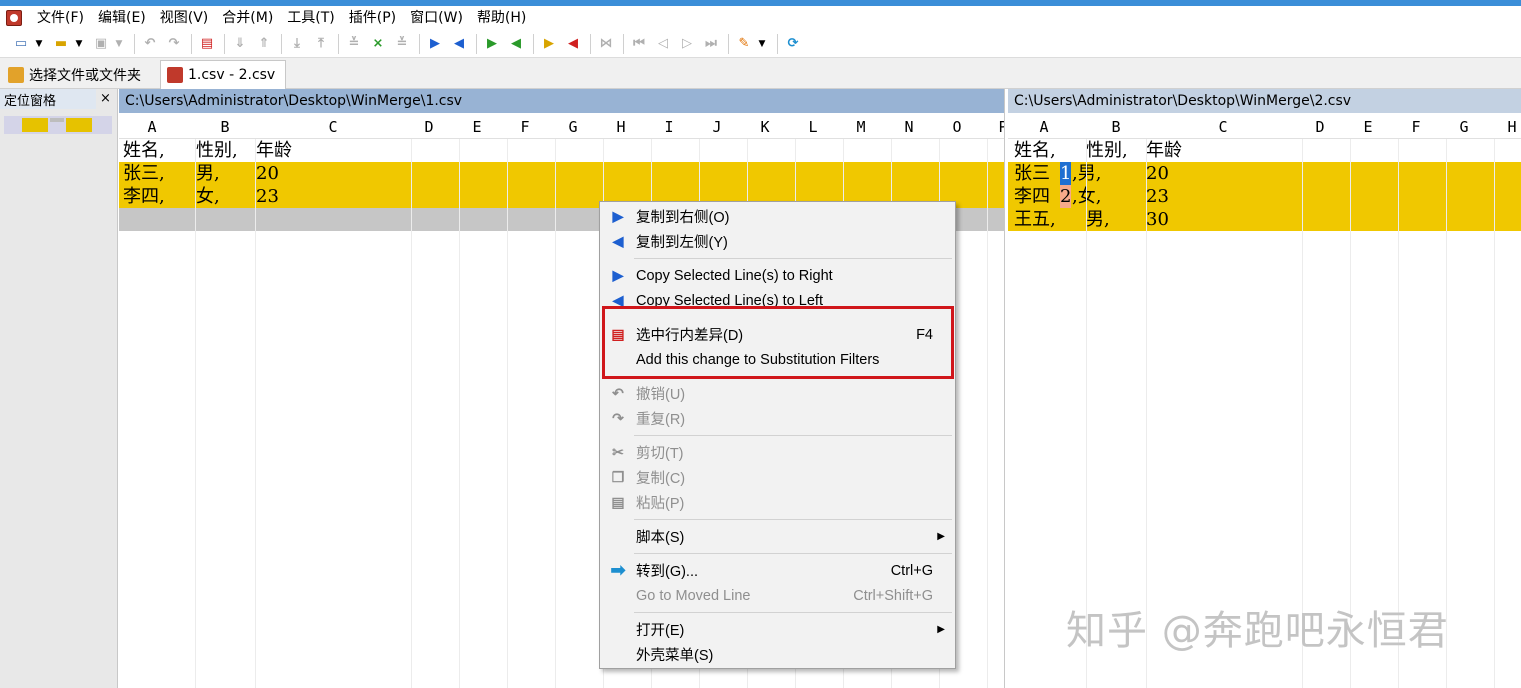 This screenshot has width=1521, height=688. What do you see at coordinates (58, 125) in the screenshot?
I see `location-map` at bounding box center [58, 125].